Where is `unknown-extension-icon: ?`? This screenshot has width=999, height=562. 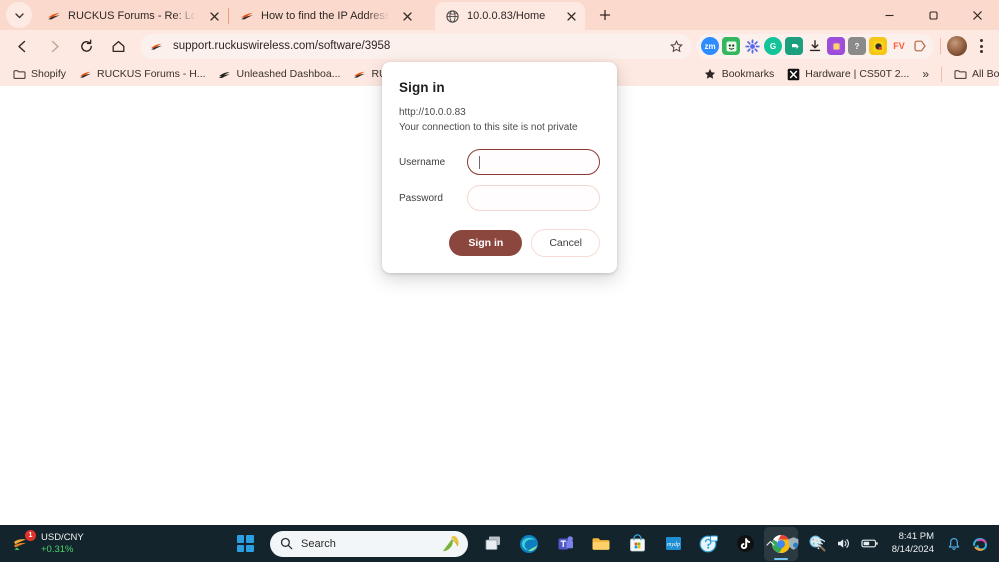 unknown-extension-icon: ? is located at coordinates (857, 46).